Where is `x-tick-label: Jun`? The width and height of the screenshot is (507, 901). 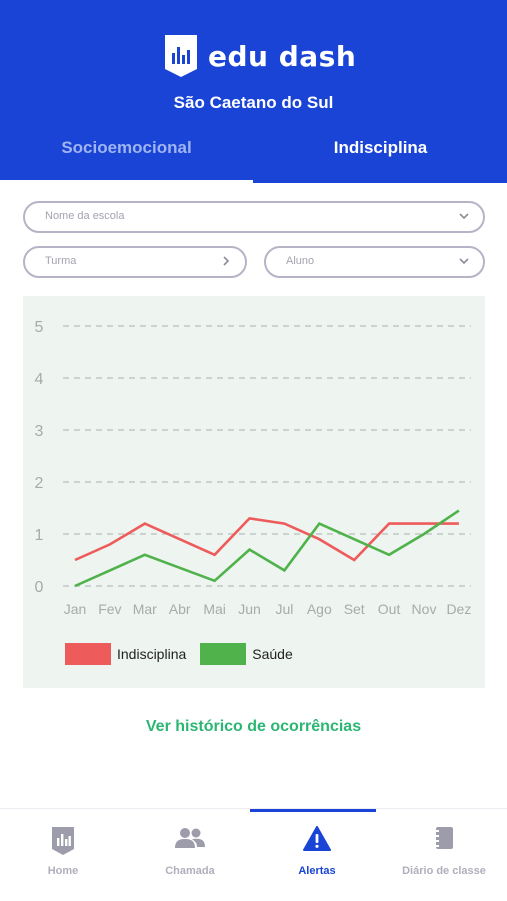
x-tick-label: Jun is located at coordinates (249, 609).